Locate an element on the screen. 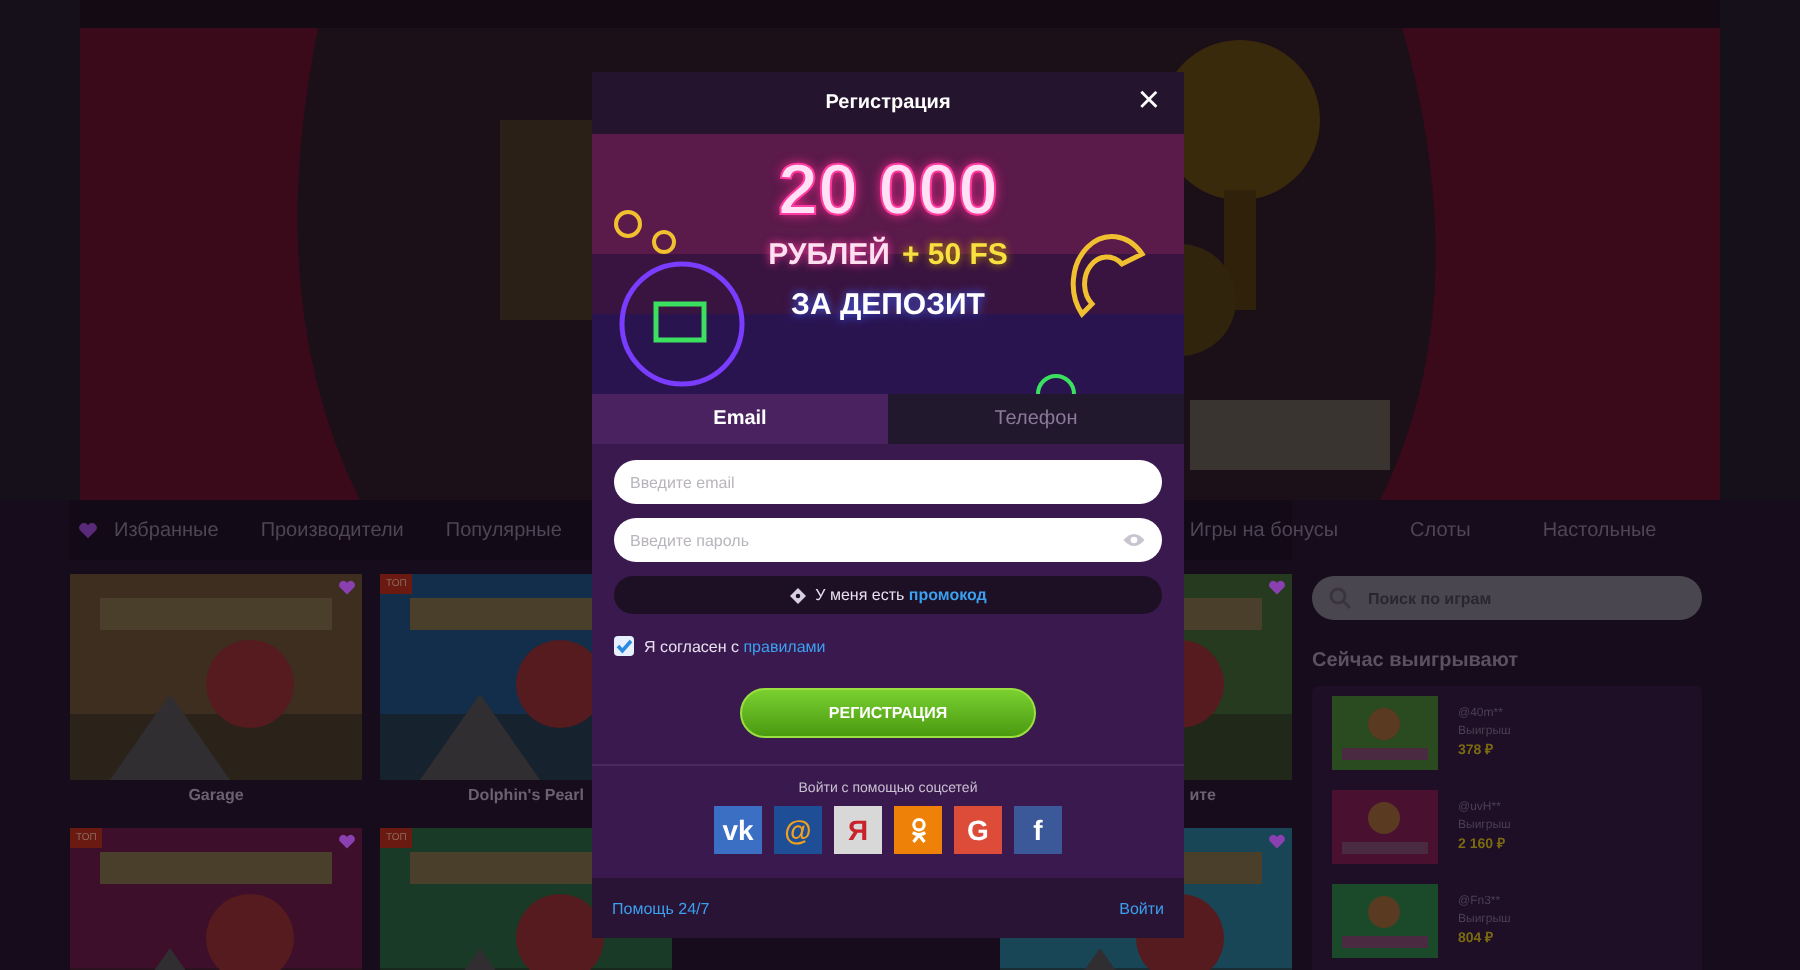 Image resolution: width=1800 pixels, height=970 pixels. social-login-button is located at coordinates (918, 830).